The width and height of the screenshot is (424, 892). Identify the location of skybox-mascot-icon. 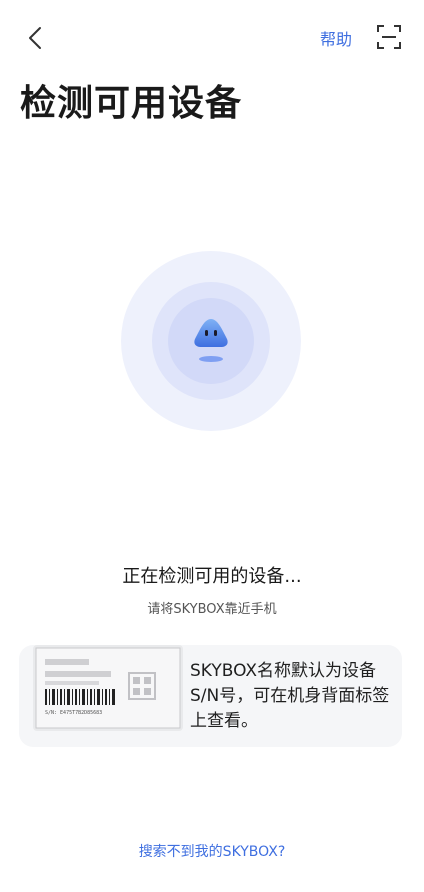
(211, 340).